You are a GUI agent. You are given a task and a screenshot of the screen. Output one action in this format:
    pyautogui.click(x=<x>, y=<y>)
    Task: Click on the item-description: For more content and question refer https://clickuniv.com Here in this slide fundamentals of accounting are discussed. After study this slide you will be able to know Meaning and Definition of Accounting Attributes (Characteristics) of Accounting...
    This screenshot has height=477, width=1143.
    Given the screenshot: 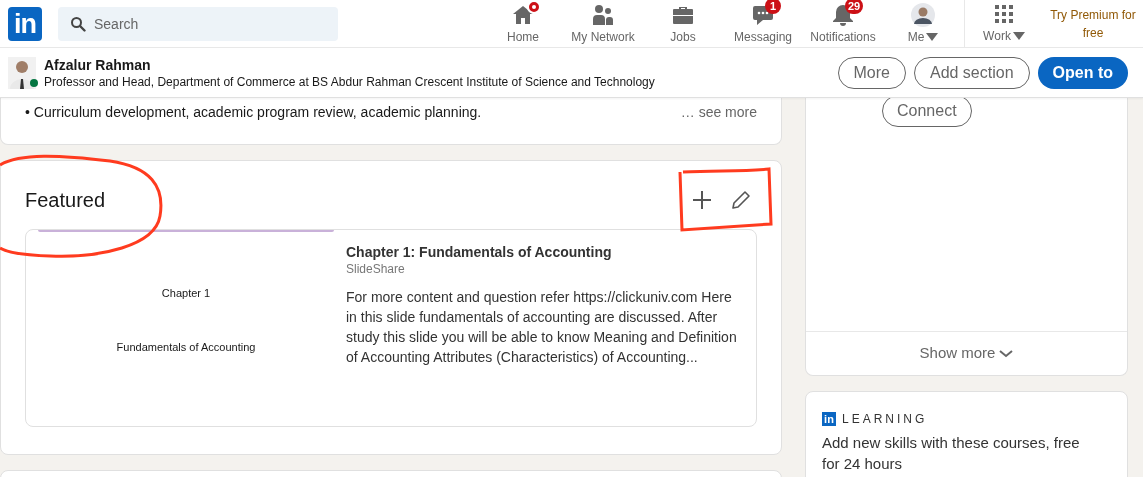 What is the action you would take?
    pyautogui.click(x=542, y=327)
    